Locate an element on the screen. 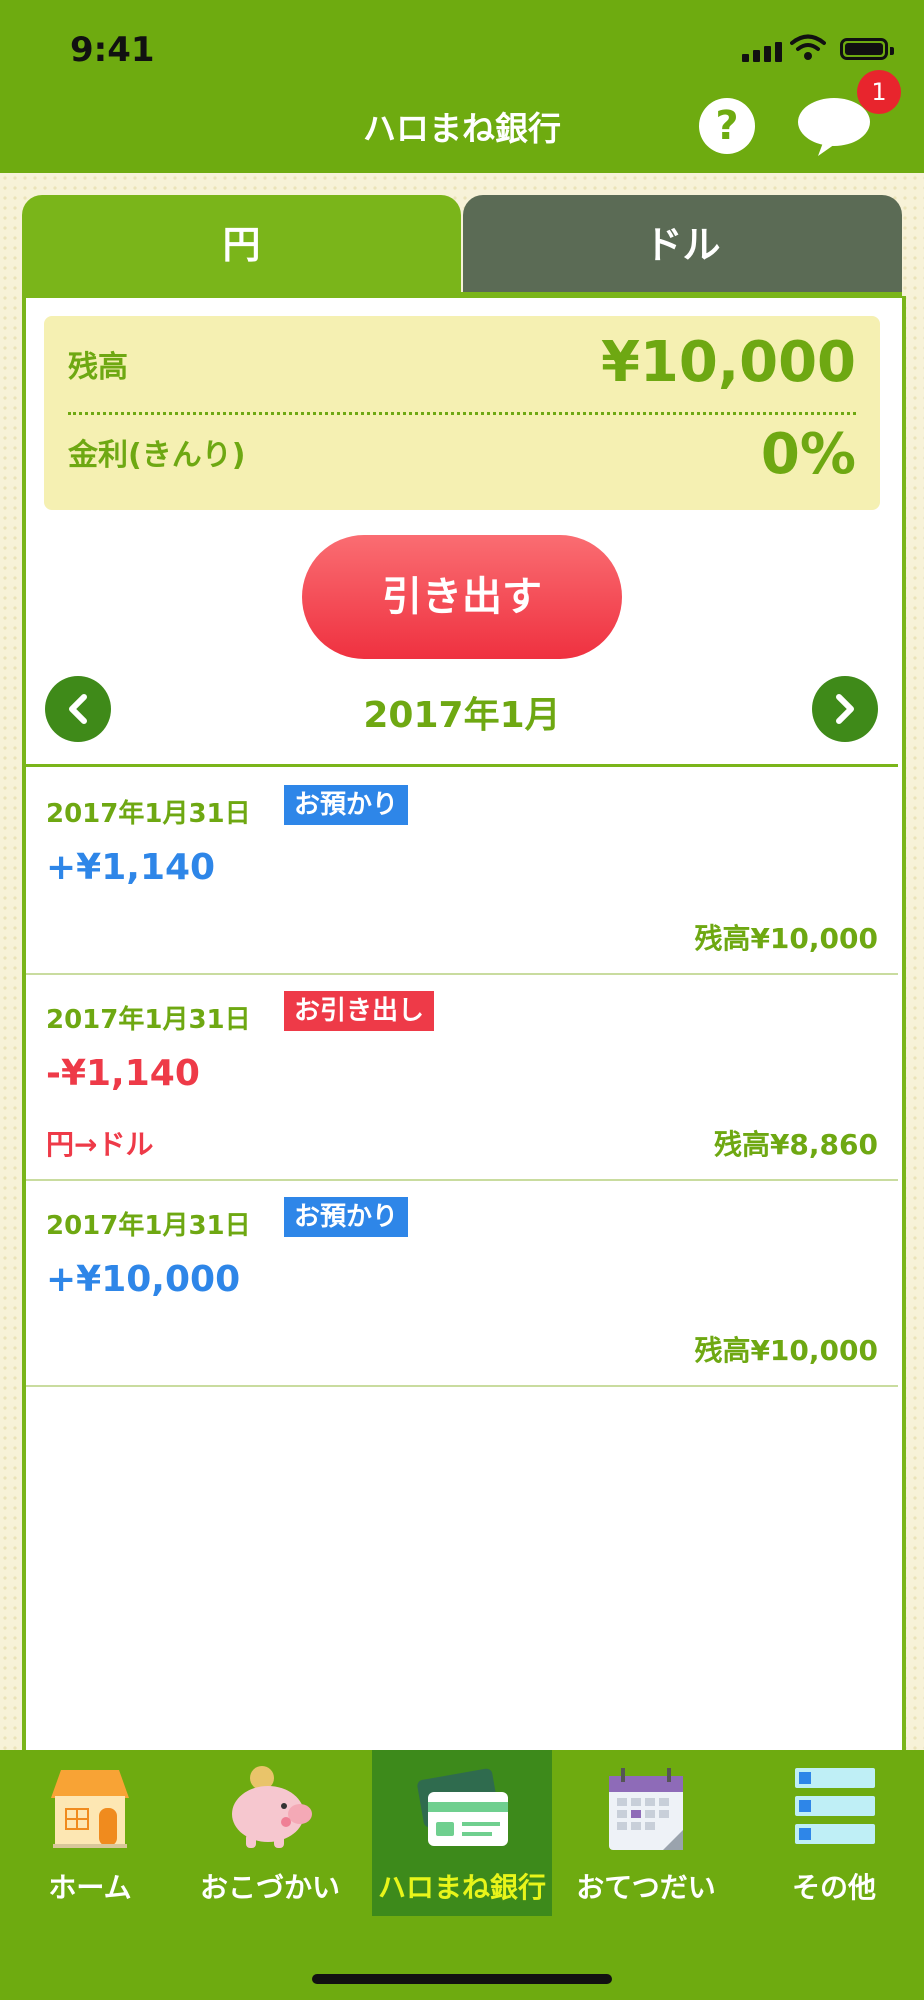 The width and height of the screenshot is (924, 2000). balance-value: ¥10,000 is located at coordinates (728, 362).